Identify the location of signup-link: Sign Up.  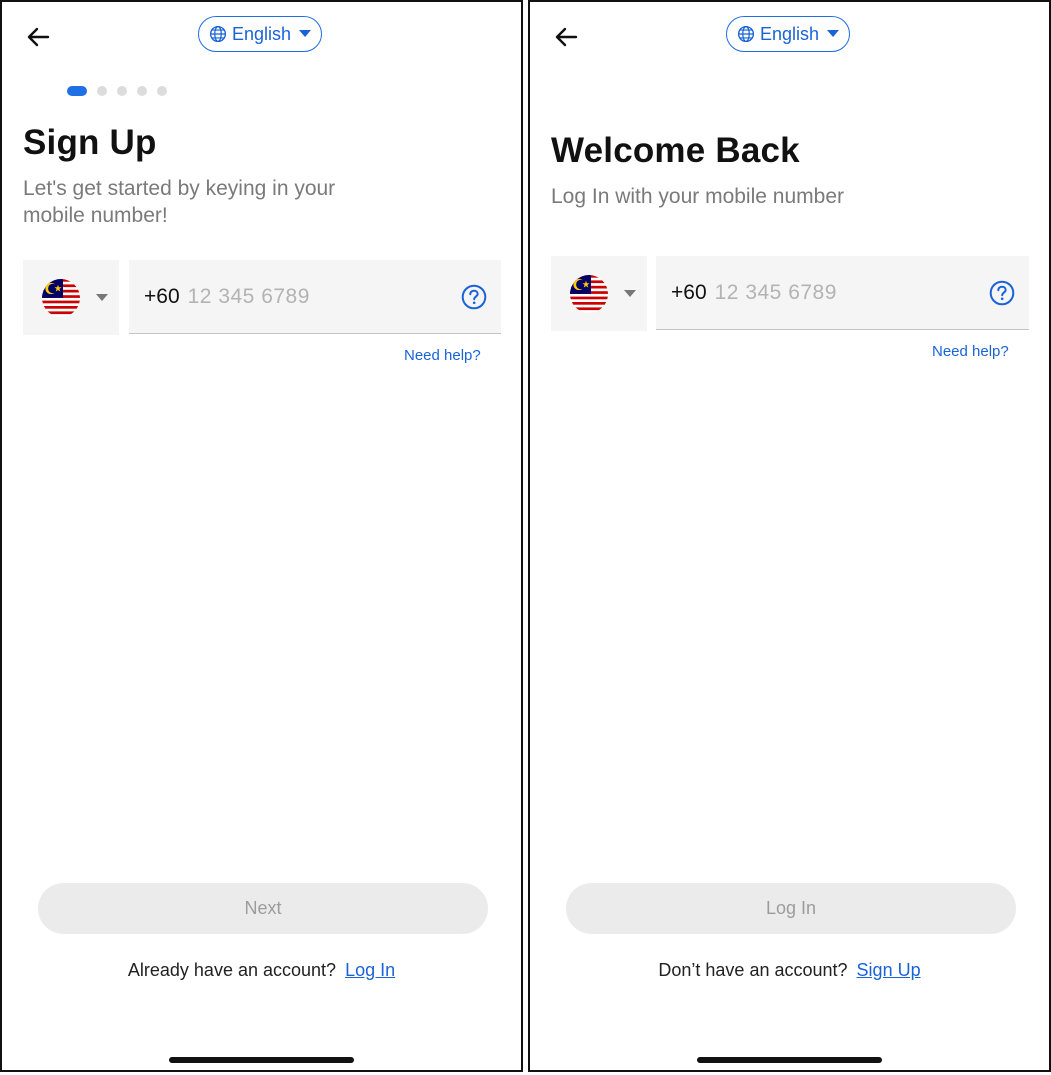
(889, 970).